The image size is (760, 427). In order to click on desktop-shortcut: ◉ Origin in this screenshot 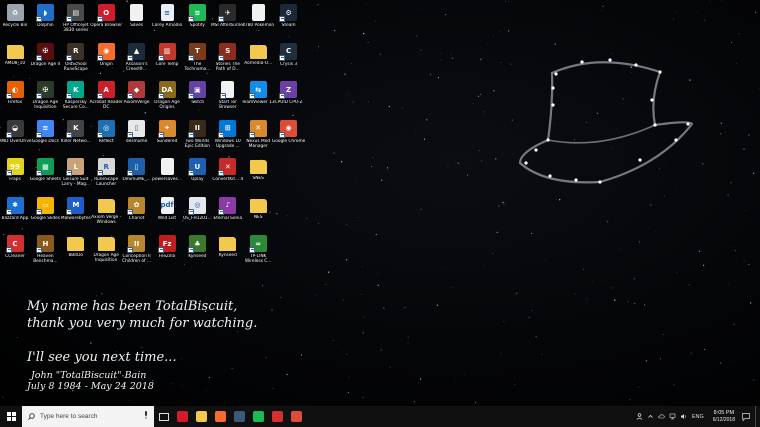, I will do `click(106, 61)`.